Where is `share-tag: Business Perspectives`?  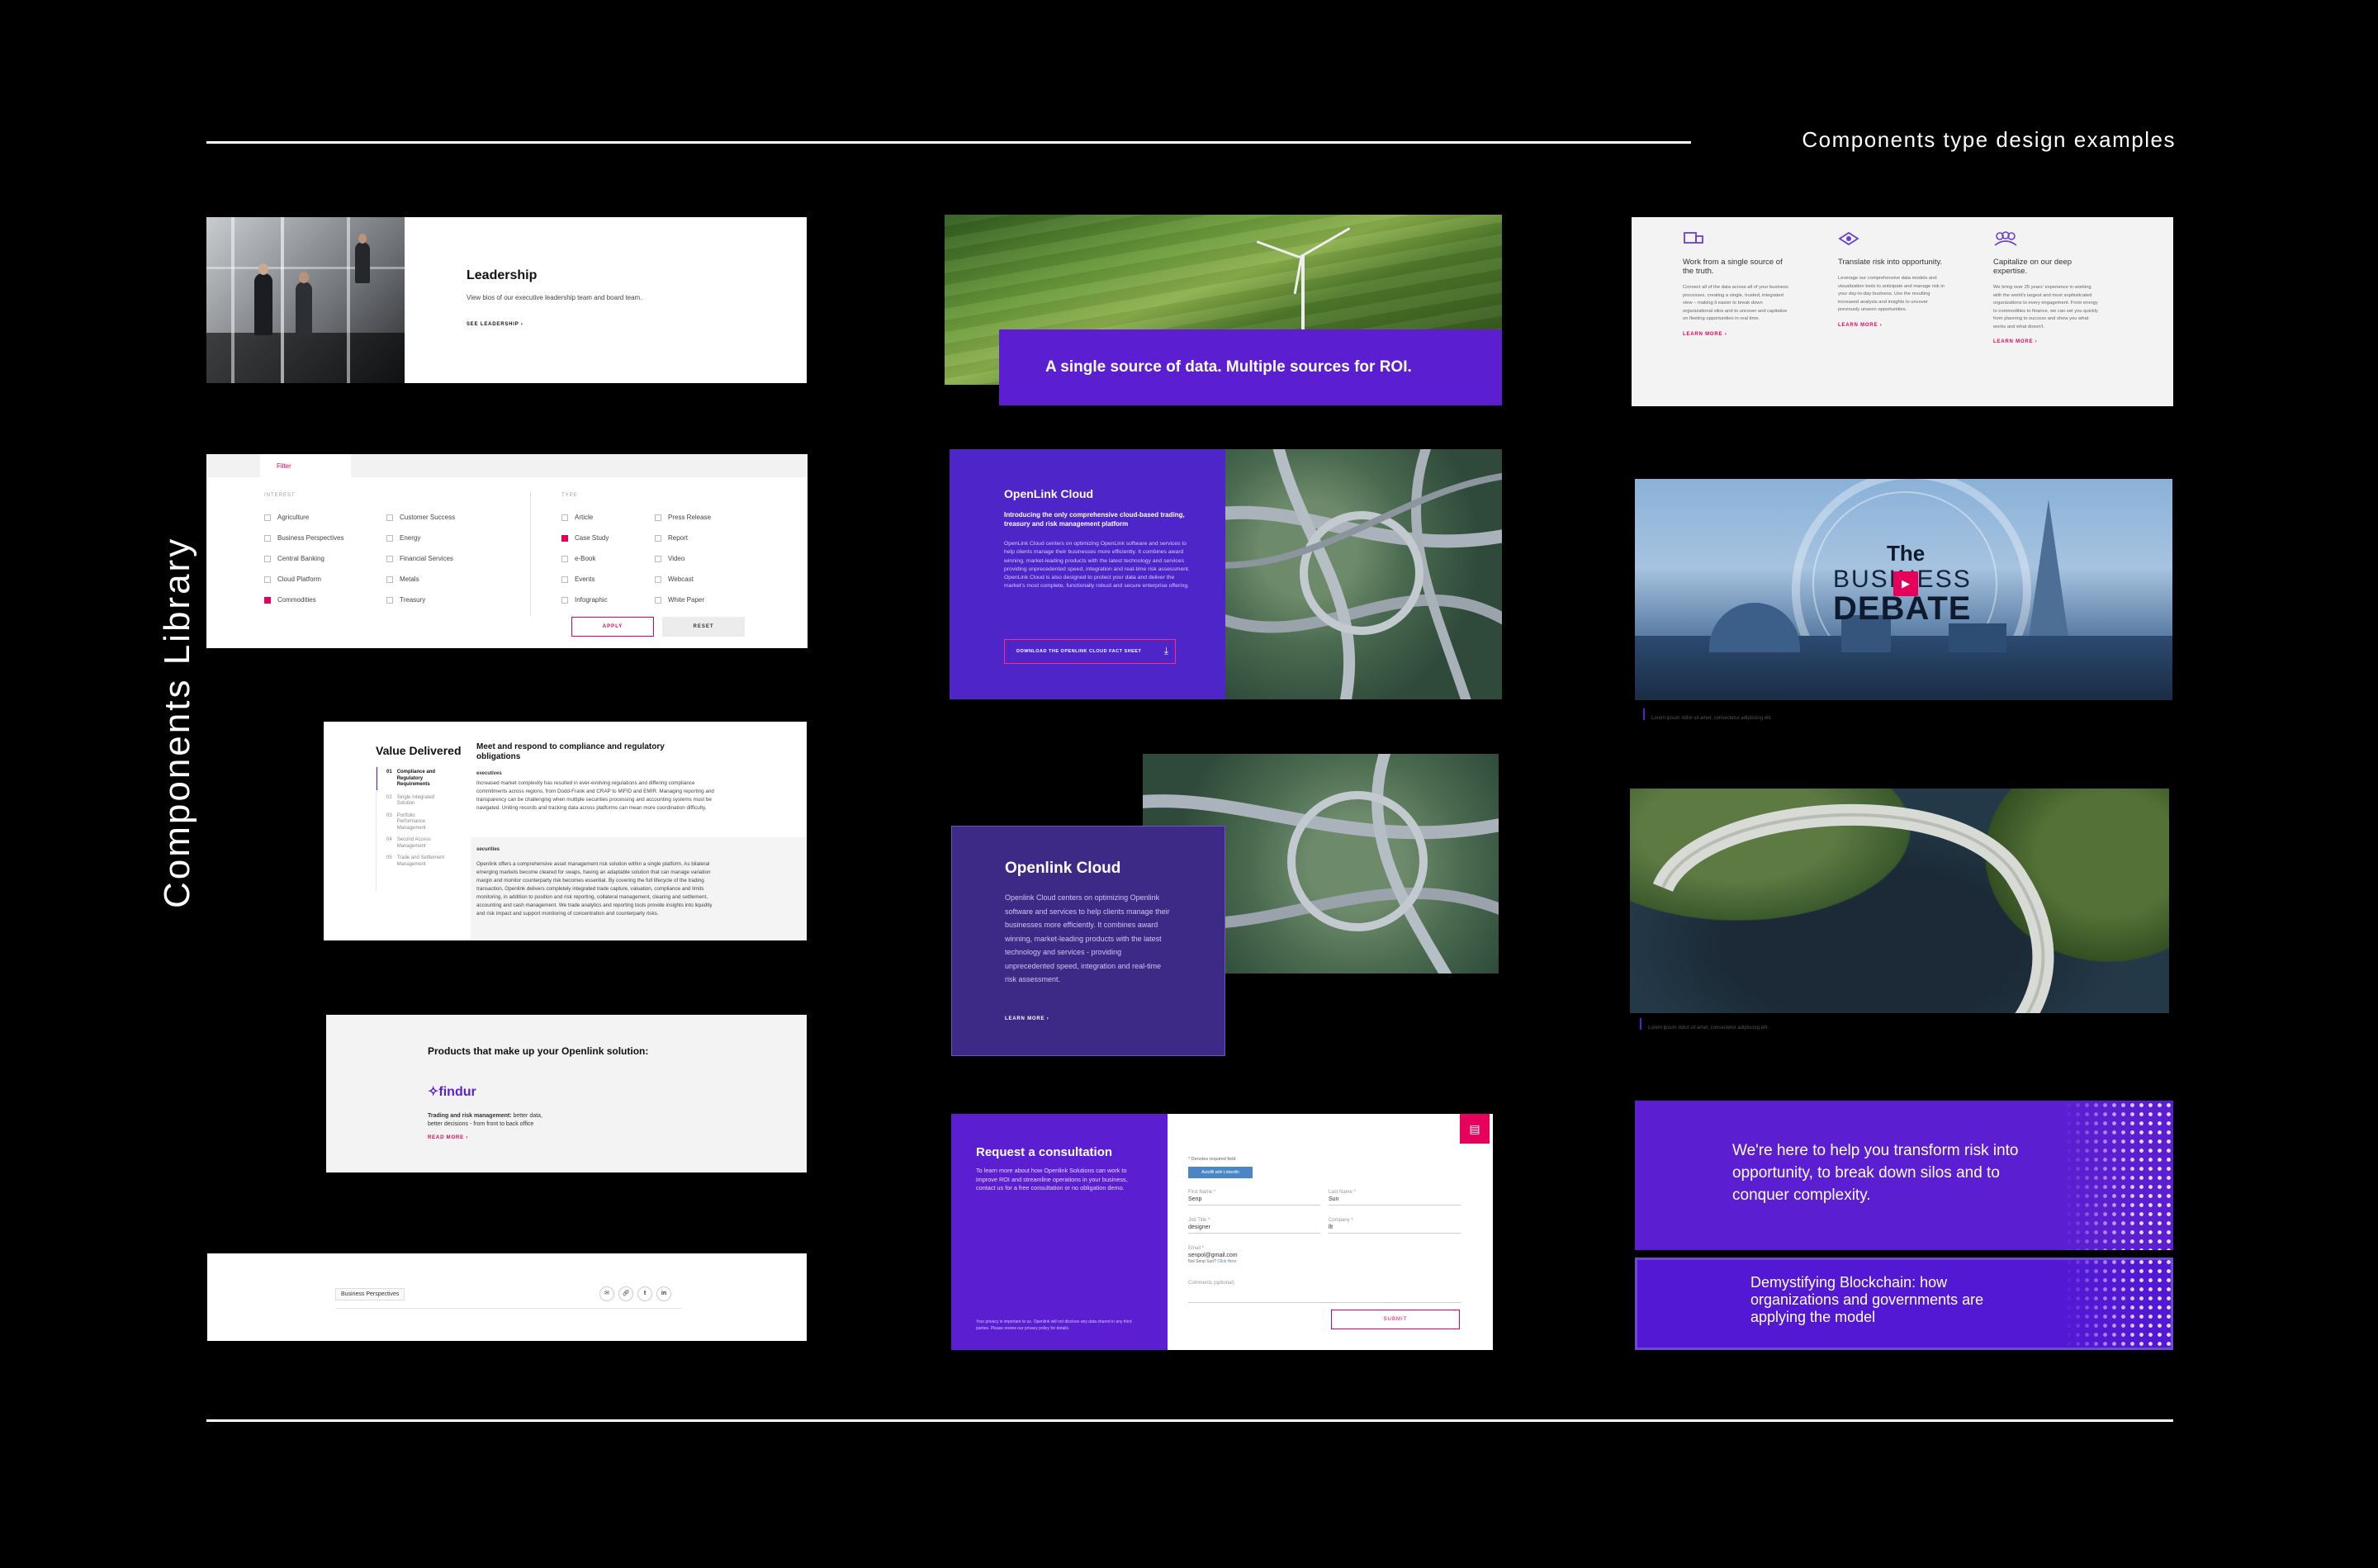
share-tag: Business Perspectives is located at coordinates (370, 1294).